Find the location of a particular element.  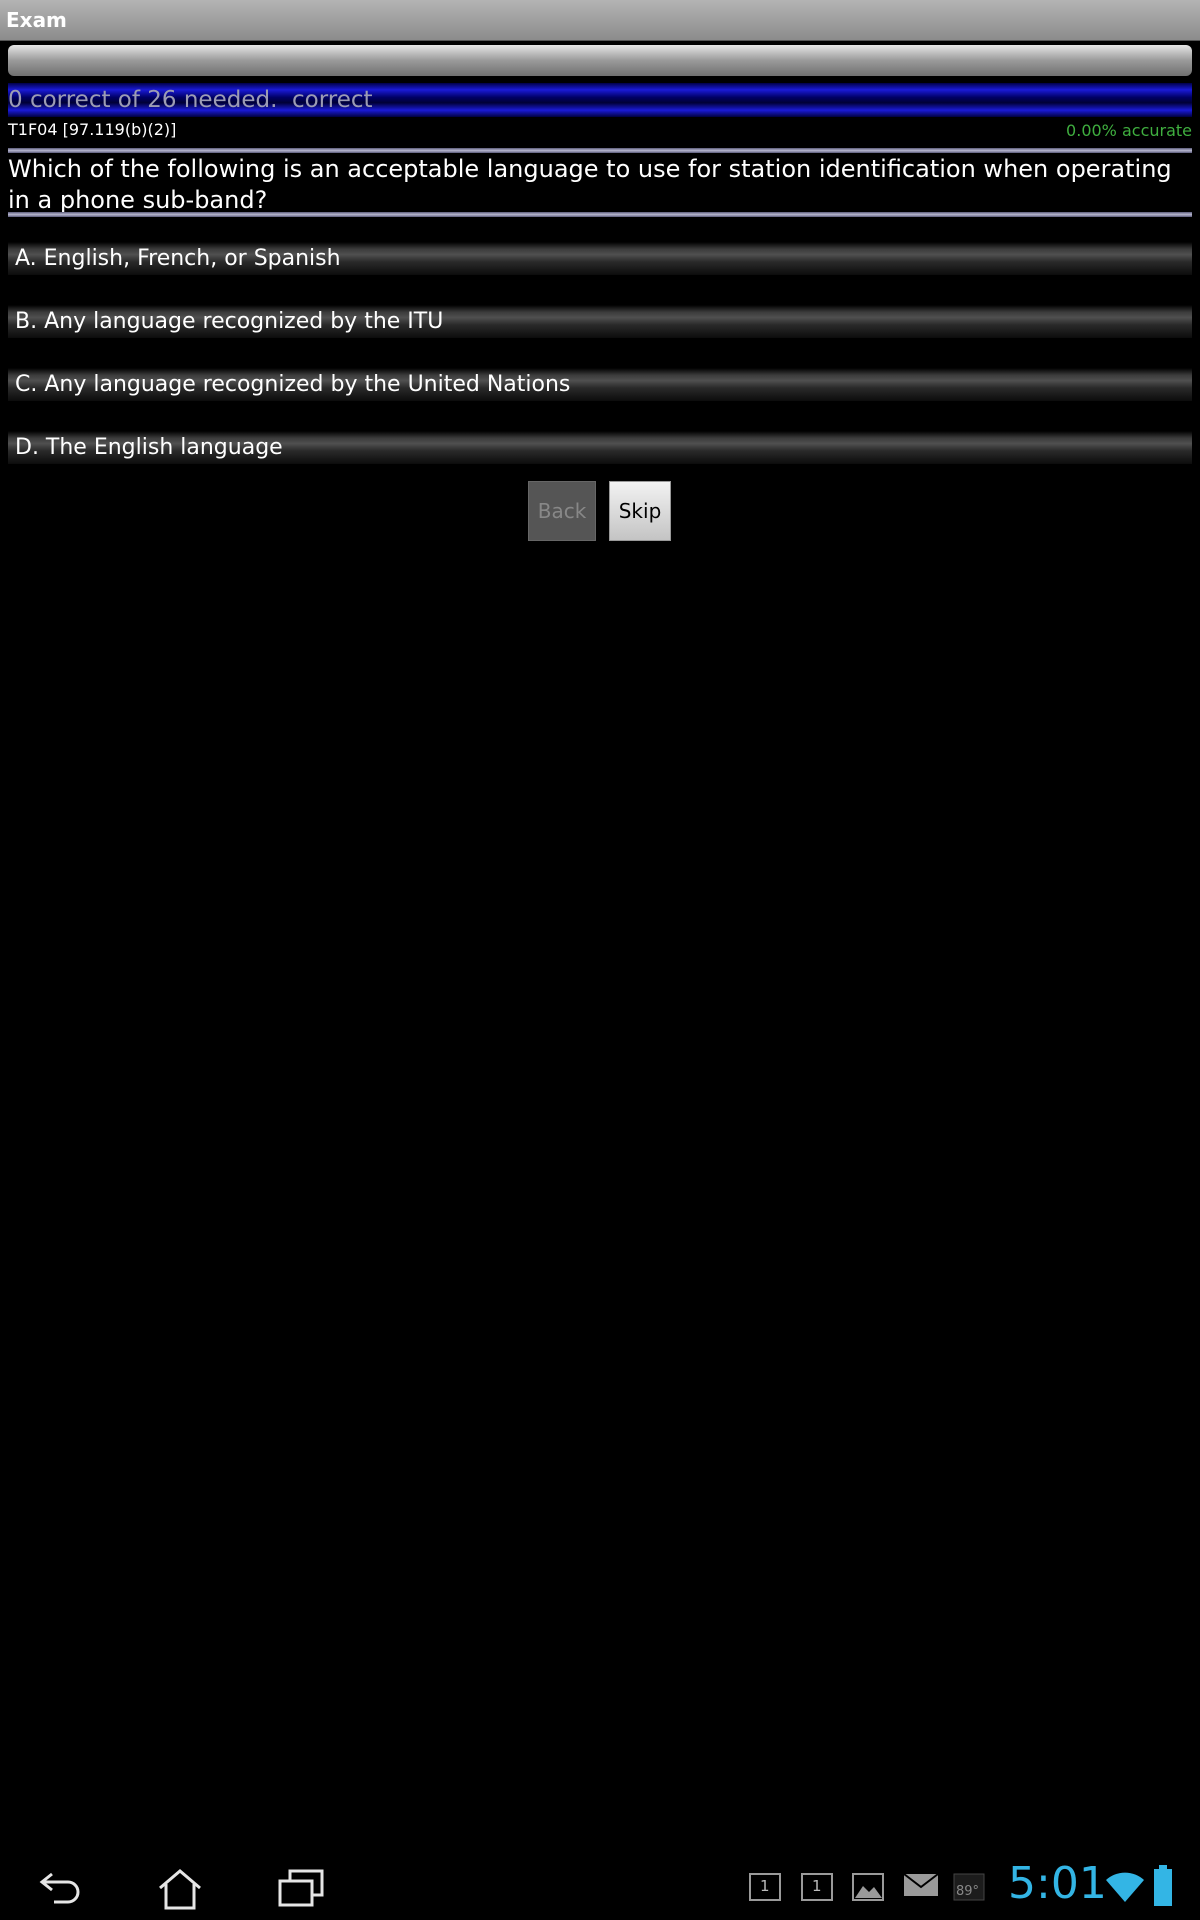

question-divider-top is located at coordinates (600, 150).